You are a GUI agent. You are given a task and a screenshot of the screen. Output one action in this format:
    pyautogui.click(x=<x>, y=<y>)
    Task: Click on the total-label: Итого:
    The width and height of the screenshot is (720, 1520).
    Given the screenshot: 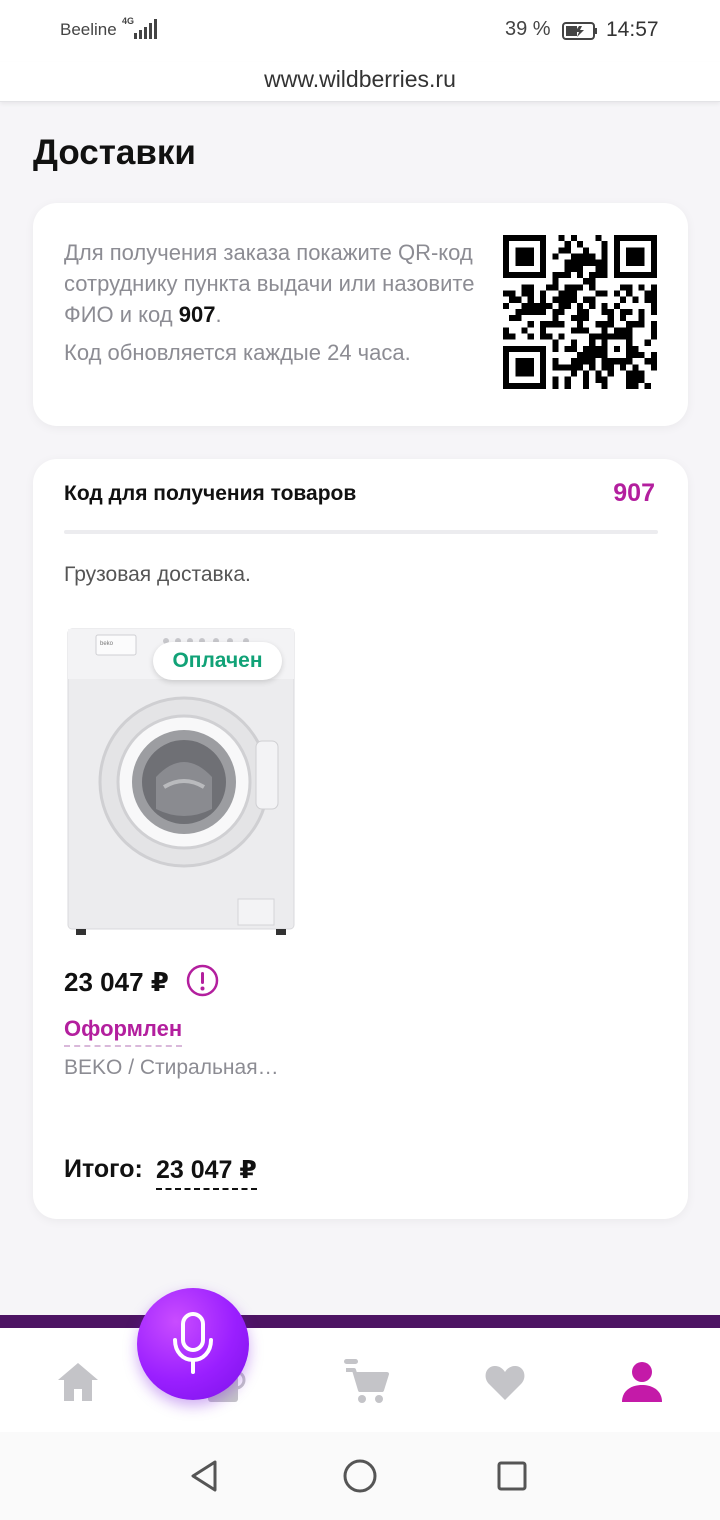 What is the action you would take?
    pyautogui.click(x=103, y=1169)
    